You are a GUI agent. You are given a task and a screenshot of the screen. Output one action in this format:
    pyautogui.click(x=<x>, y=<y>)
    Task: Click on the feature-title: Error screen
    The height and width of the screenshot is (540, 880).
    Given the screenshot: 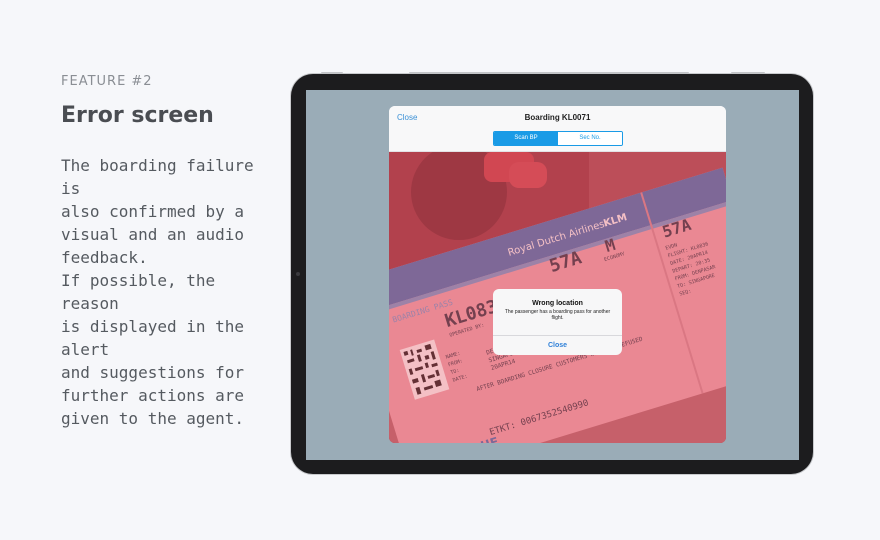 What is the action you would take?
    pyautogui.click(x=137, y=115)
    